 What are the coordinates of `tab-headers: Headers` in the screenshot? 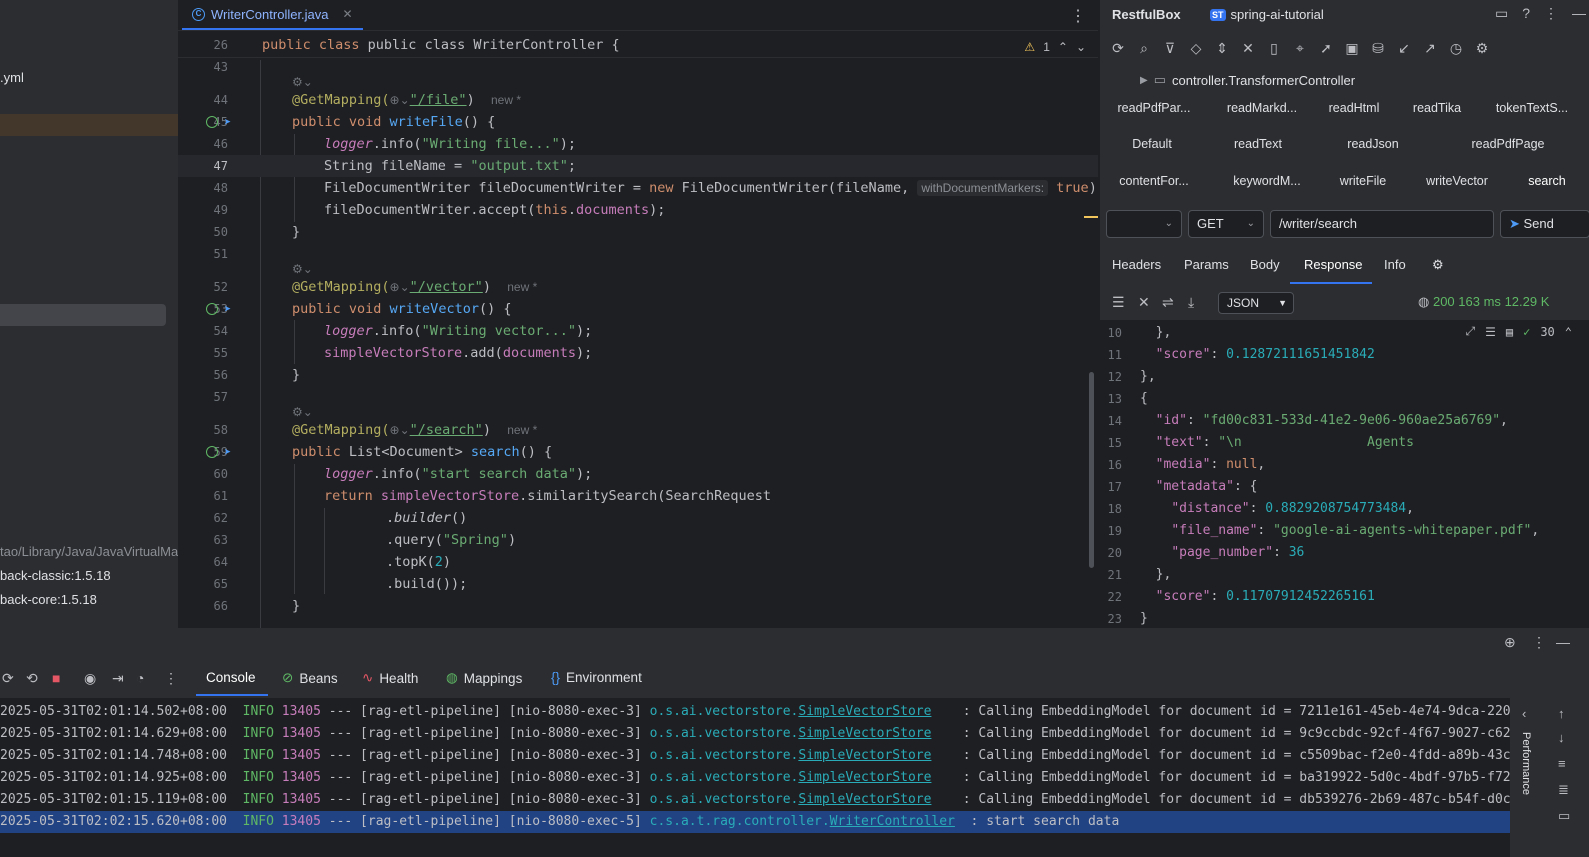 It's located at (1136, 264).